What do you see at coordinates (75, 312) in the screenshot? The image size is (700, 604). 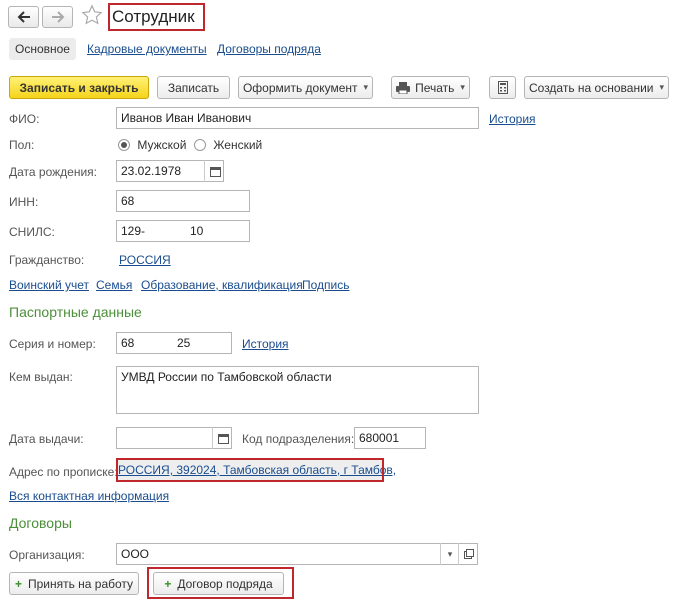 I see `passport-section-title: Паспортные данные` at bounding box center [75, 312].